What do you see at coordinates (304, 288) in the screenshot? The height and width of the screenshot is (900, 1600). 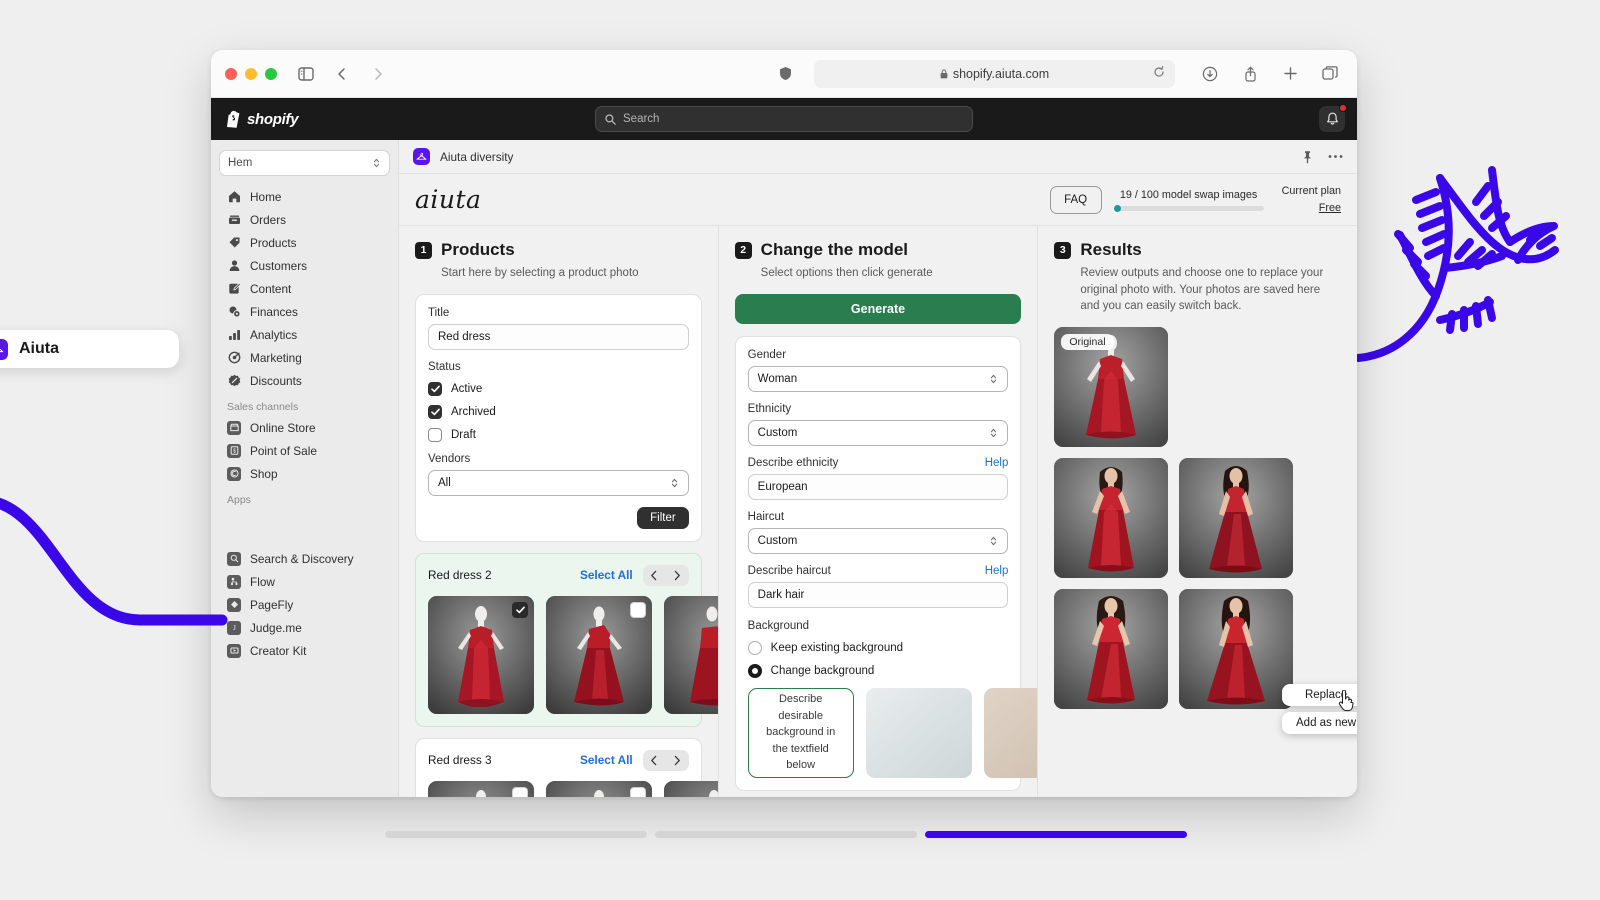 I see `sidebar-item-content: Content` at bounding box center [304, 288].